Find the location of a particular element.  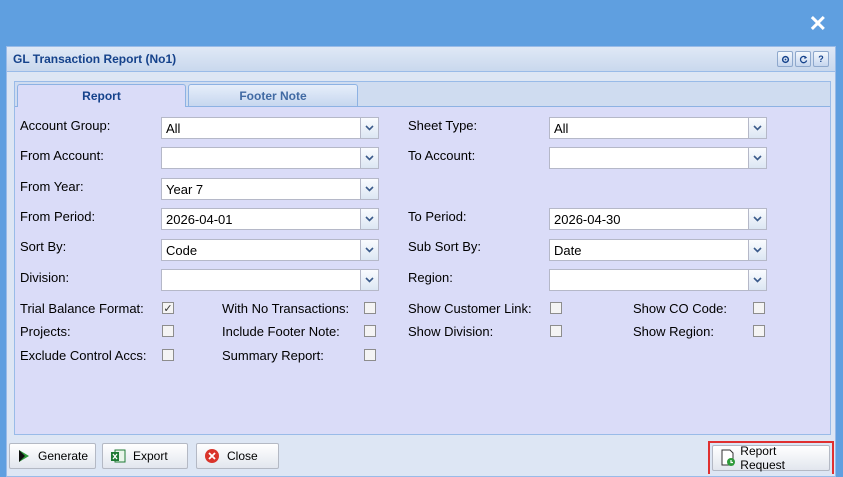

tab-footer-note: Footer Note is located at coordinates (273, 95).